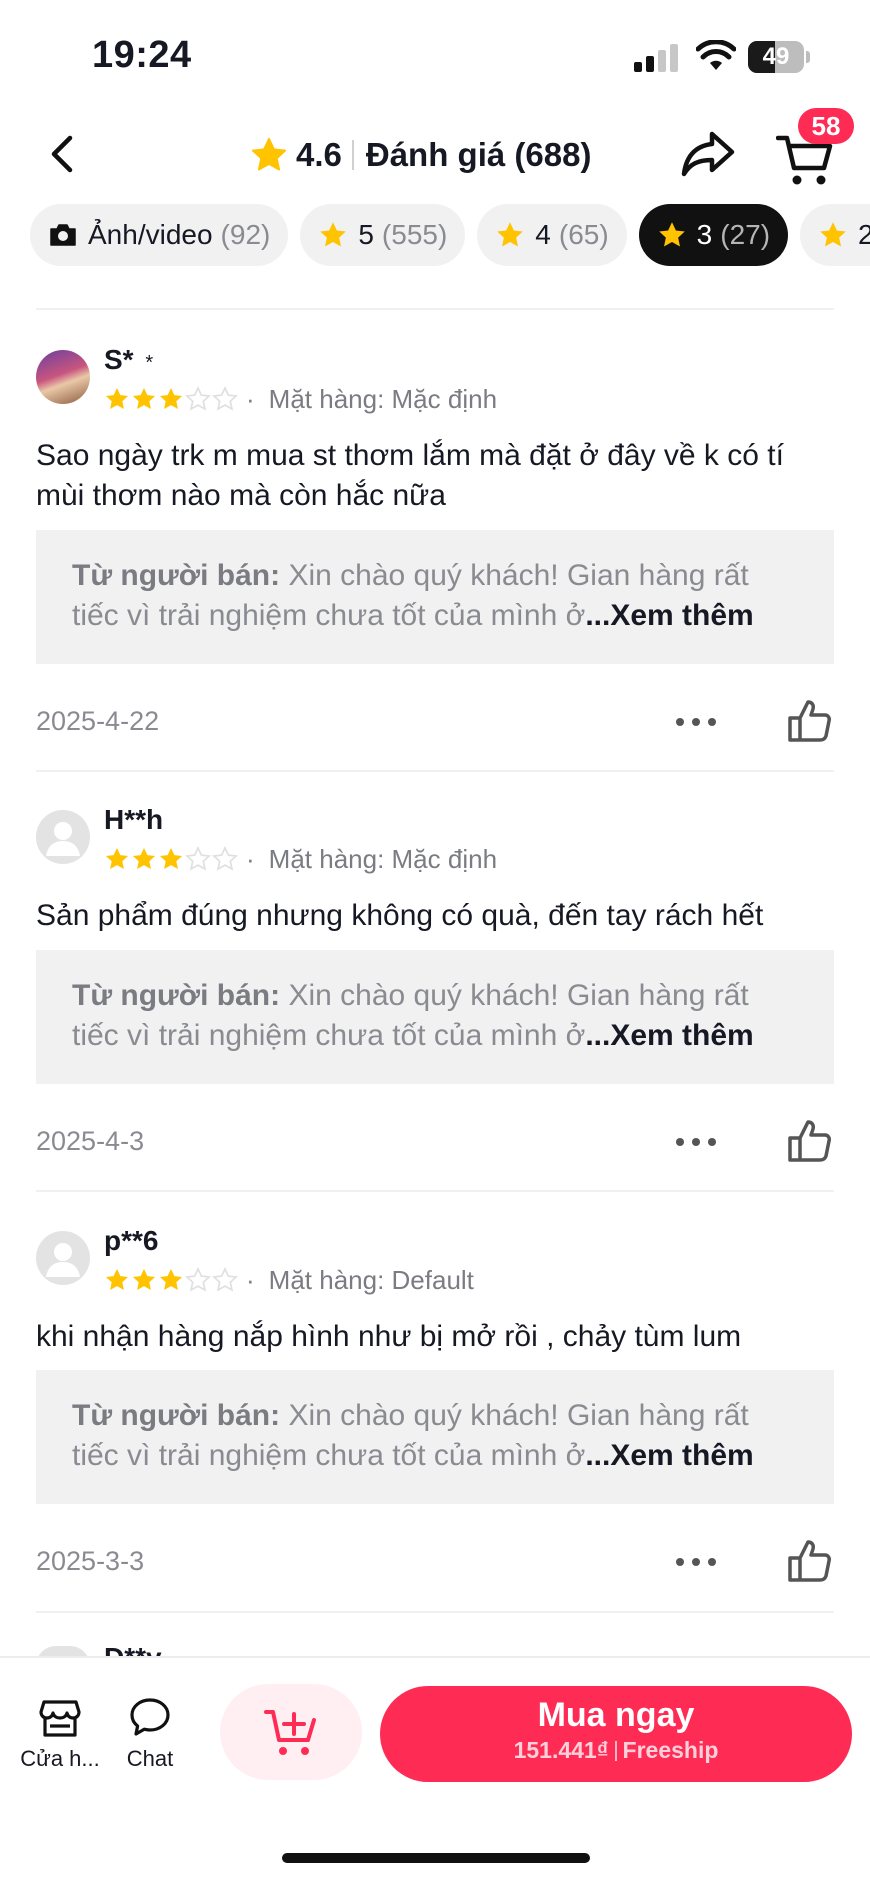 The width and height of the screenshot is (870, 1883). What do you see at coordinates (119, 359) in the screenshot?
I see `reviewer-name-text: S*` at bounding box center [119, 359].